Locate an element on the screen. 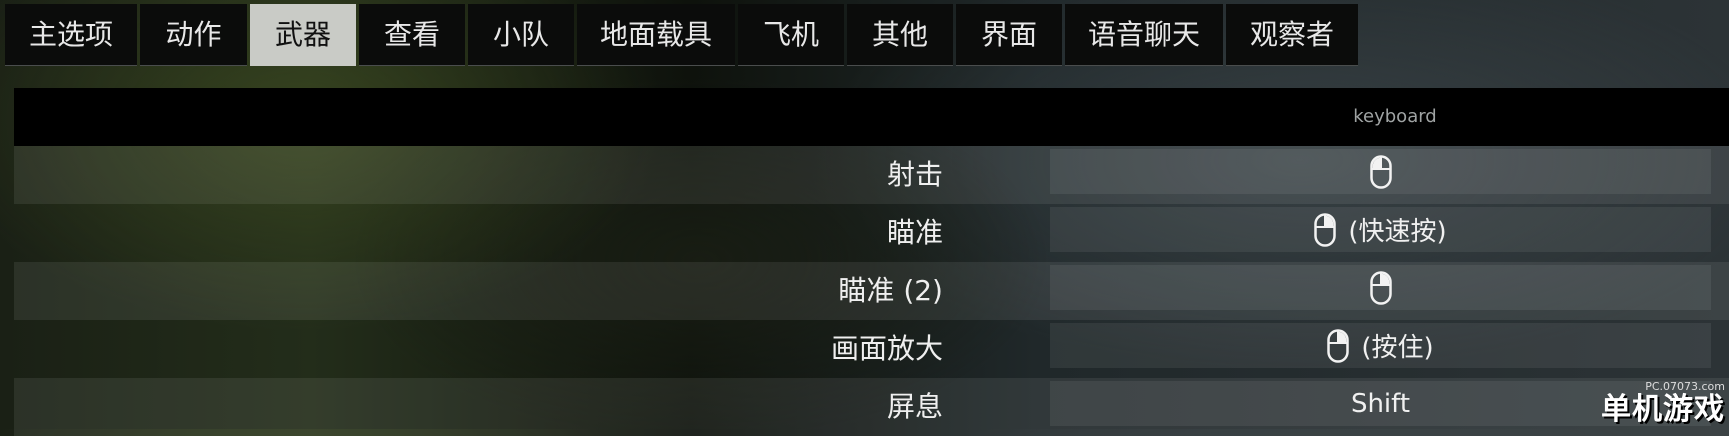 This screenshot has width=1729, height=436. action-label: 射击 is located at coordinates (914, 174).